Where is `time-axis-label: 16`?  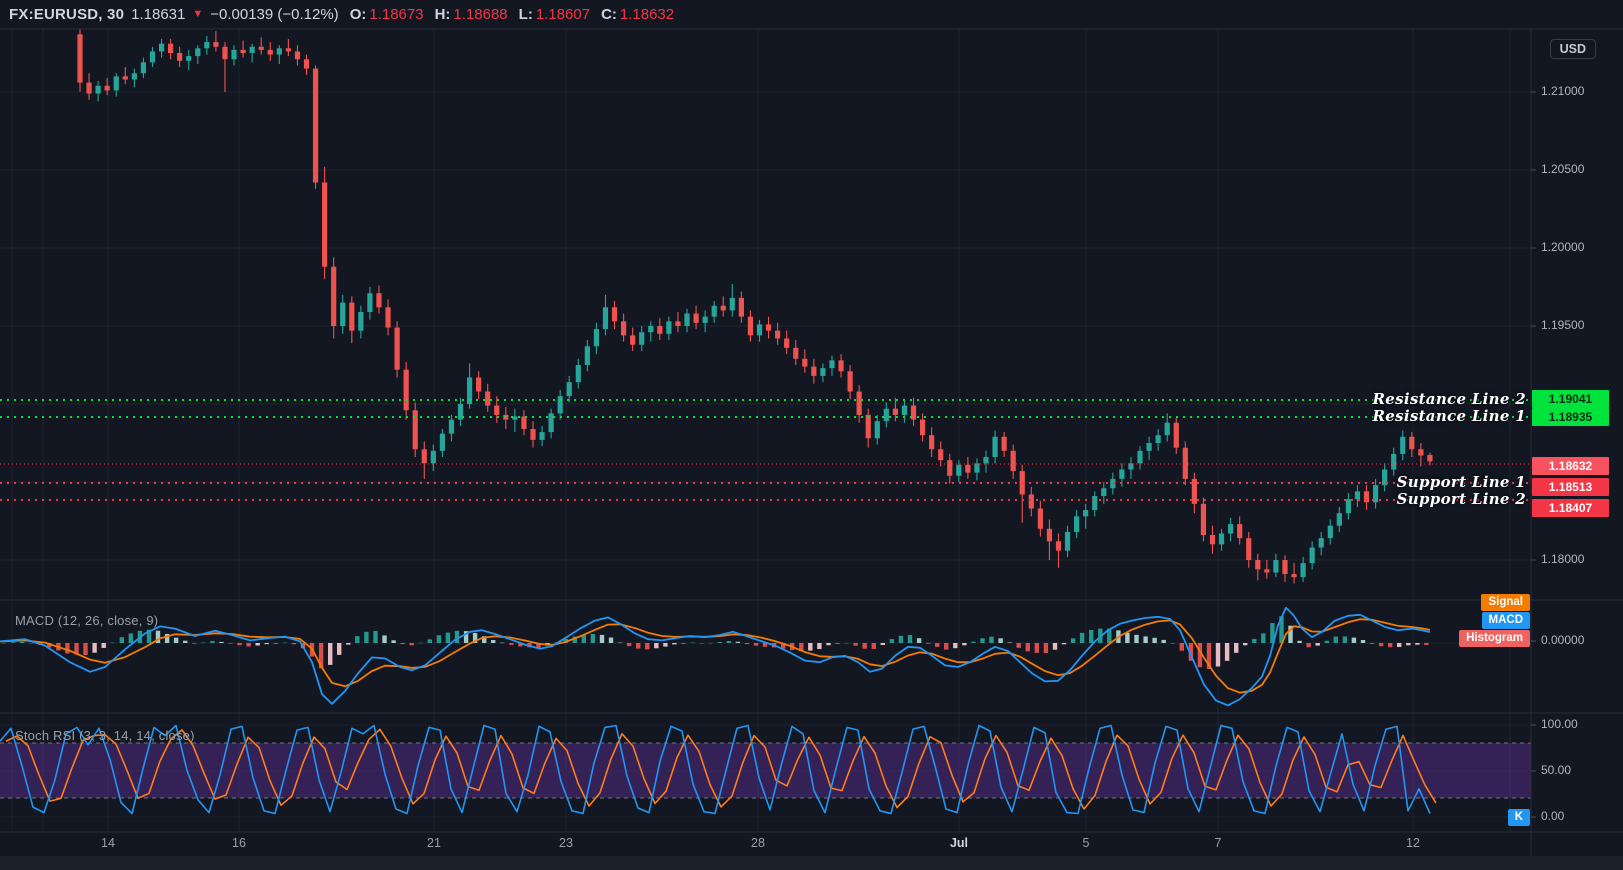 time-axis-label: 16 is located at coordinates (239, 843).